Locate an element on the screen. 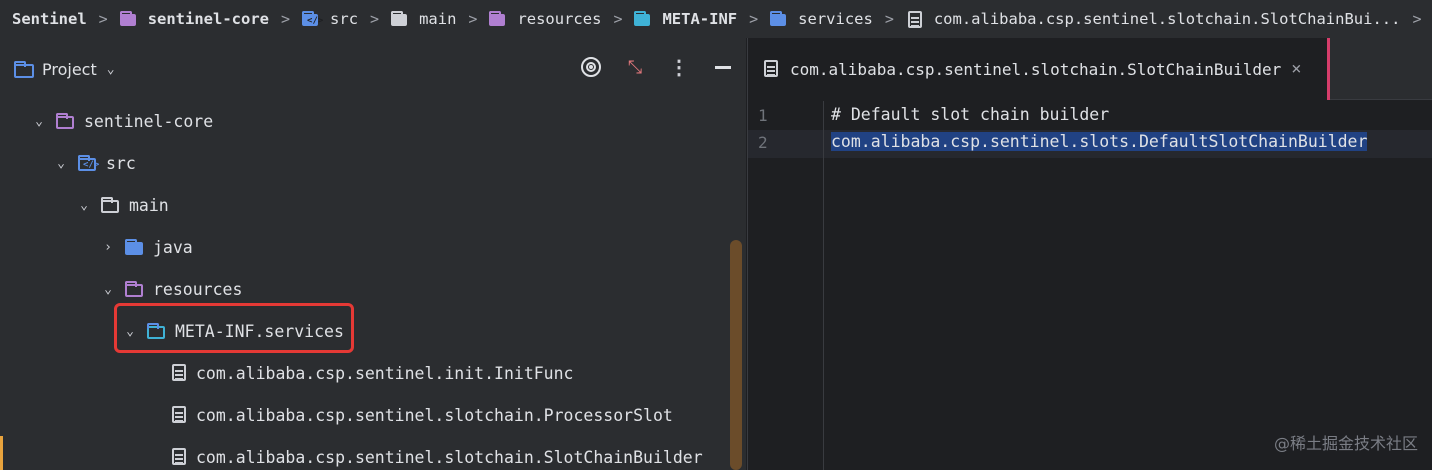 Image resolution: width=1432 pixels, height=470 pixels. project-toolbar: ⤡ ⋮ is located at coordinates (657, 67).